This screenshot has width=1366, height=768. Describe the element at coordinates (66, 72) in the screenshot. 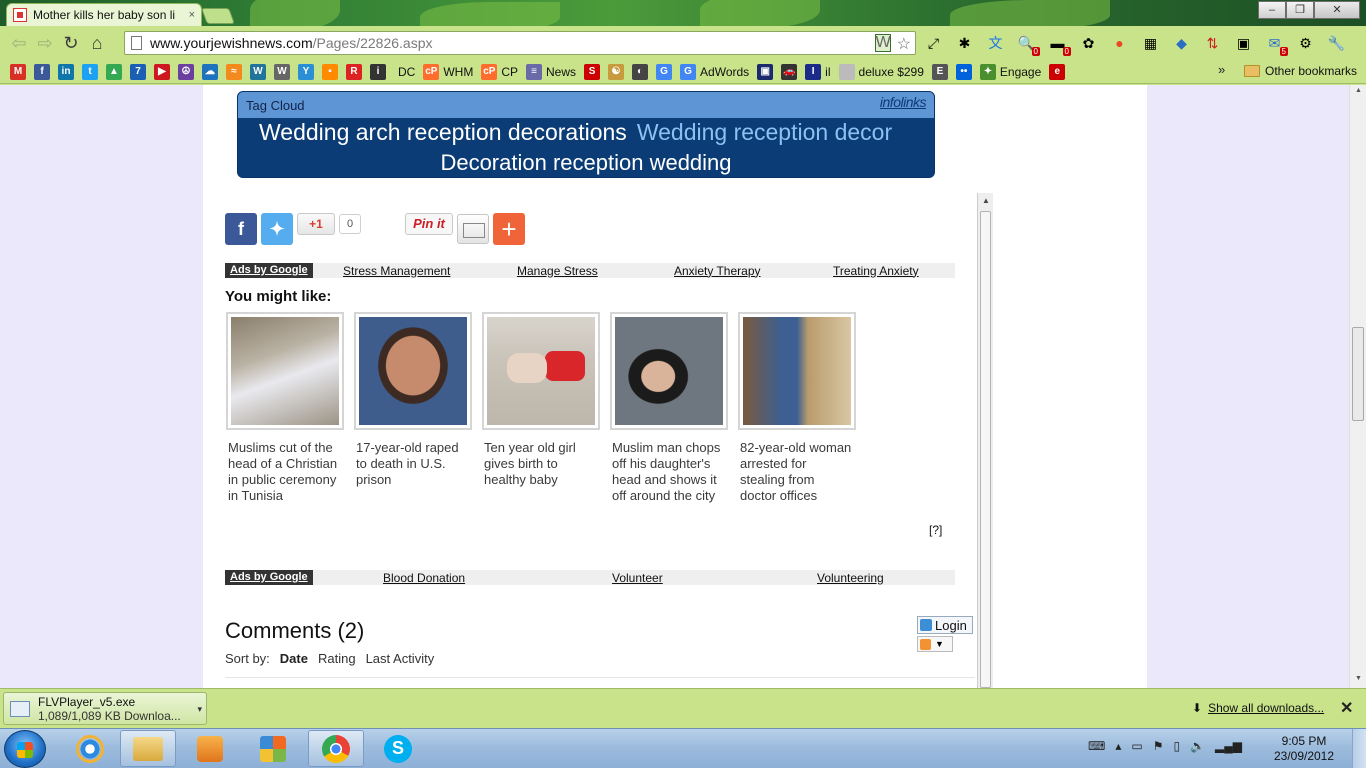

I see `bookmark-linkedin: in` at that location.